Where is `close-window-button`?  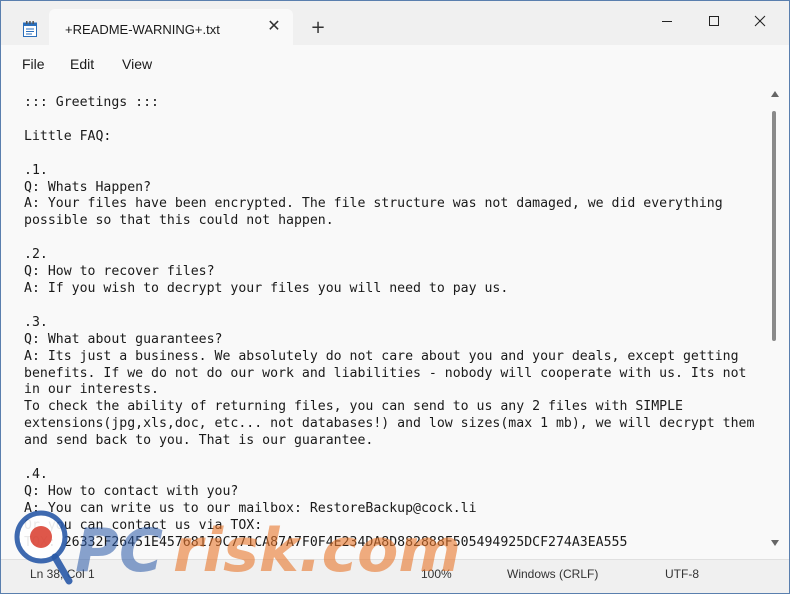 close-window-button is located at coordinates (760, 21).